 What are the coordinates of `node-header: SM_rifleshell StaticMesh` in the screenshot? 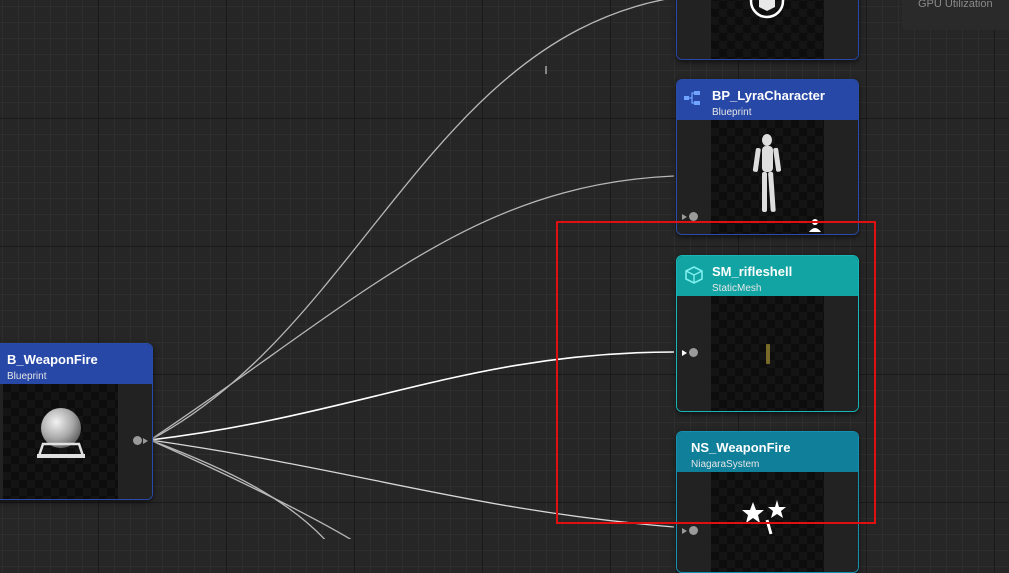 It's located at (767, 276).